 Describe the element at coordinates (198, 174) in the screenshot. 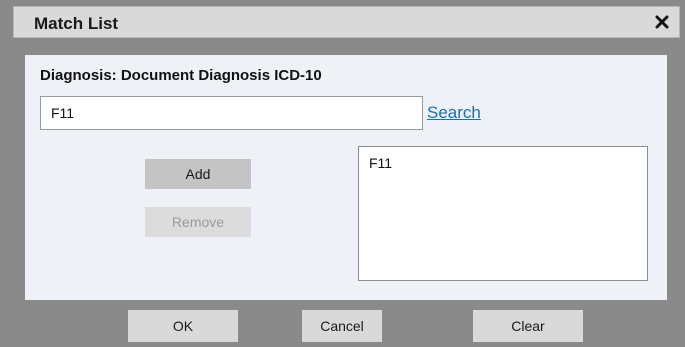

I see `add-button: Add` at that location.